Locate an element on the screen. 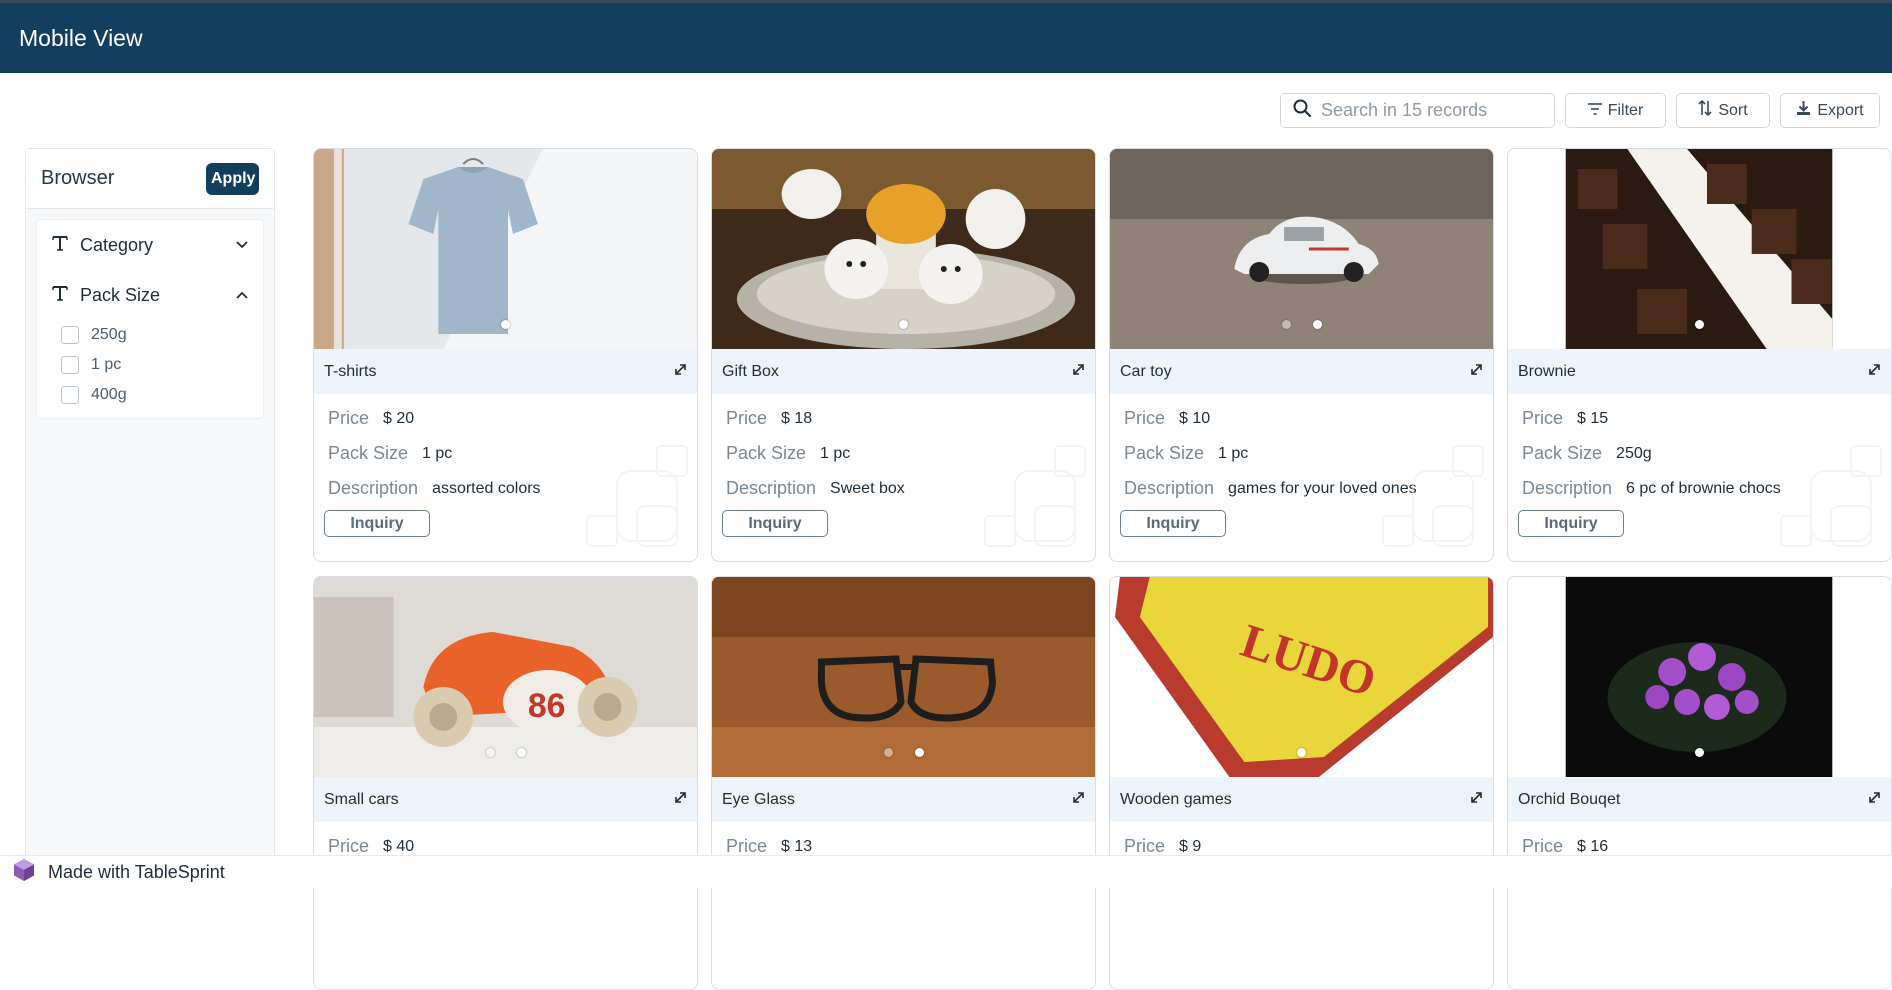  facet-pack-size: Pack Size is located at coordinates (150, 295).